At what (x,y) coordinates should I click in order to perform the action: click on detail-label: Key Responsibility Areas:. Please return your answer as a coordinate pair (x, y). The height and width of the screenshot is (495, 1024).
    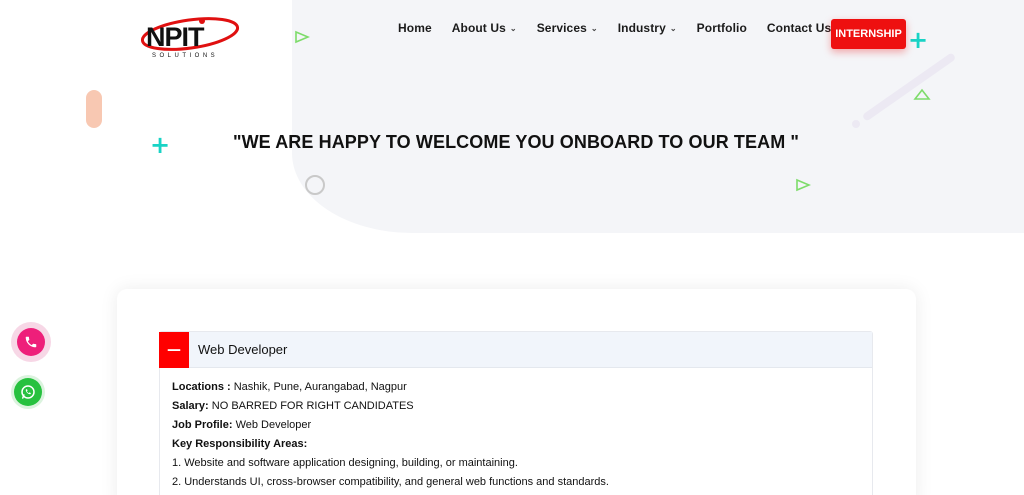
    Looking at the image, I should click on (240, 444).